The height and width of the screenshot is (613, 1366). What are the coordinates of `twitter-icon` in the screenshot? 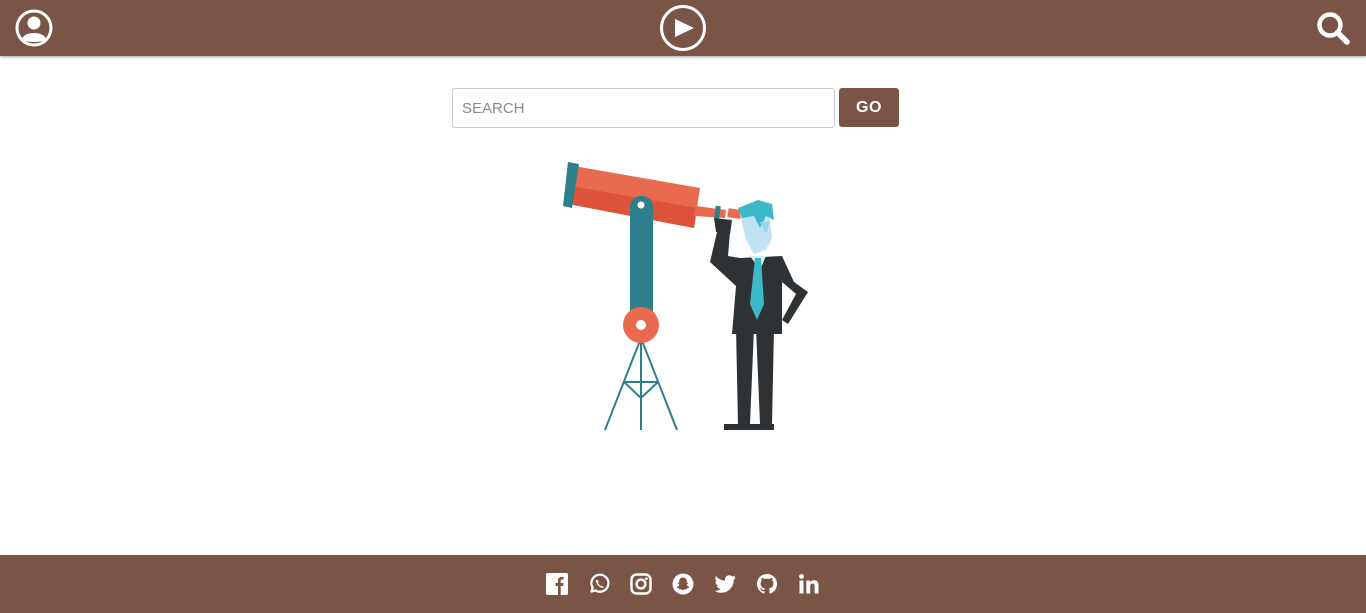 It's located at (725, 584).